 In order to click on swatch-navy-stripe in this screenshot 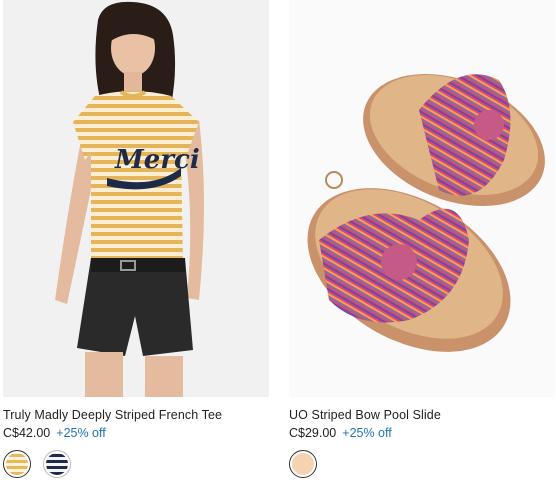, I will do `click(57, 464)`.